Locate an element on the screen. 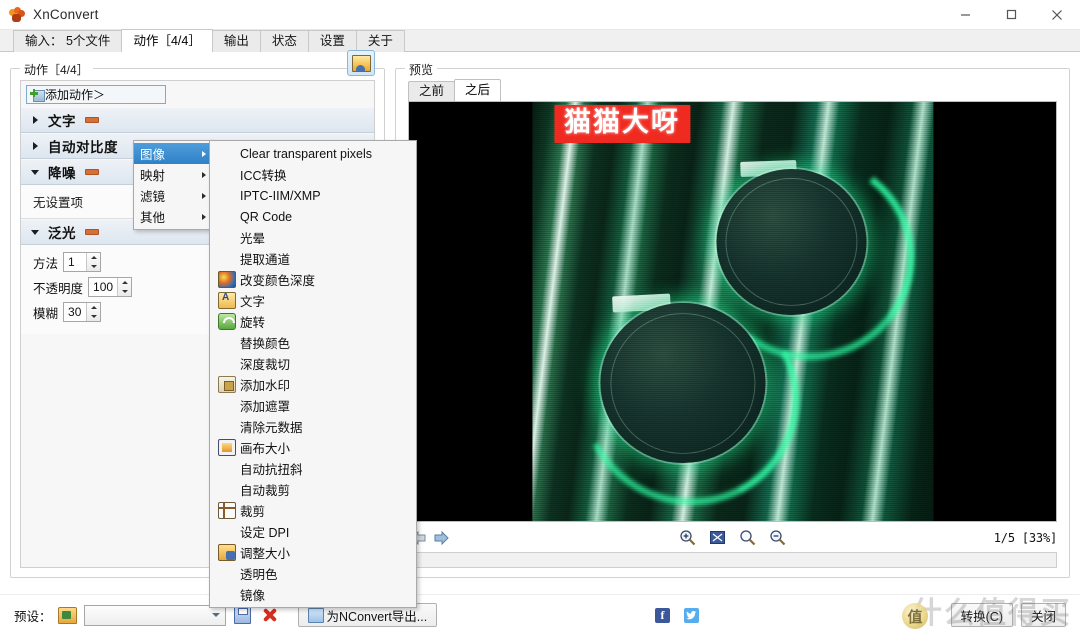  tab-actions: 动作［4/4］ is located at coordinates (167, 40).